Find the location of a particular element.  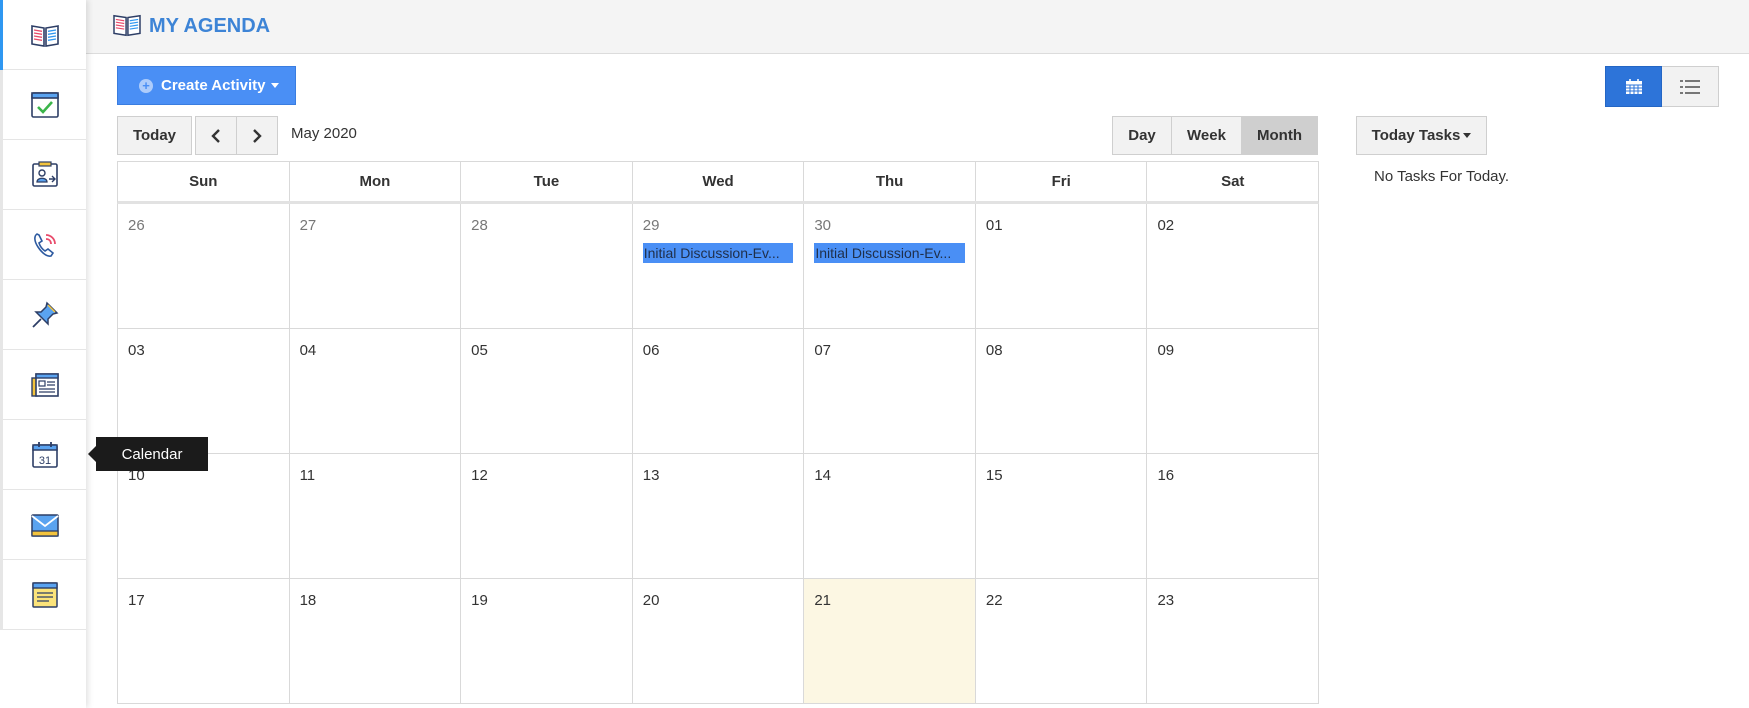

day-number: 09 is located at coordinates (1166, 350).